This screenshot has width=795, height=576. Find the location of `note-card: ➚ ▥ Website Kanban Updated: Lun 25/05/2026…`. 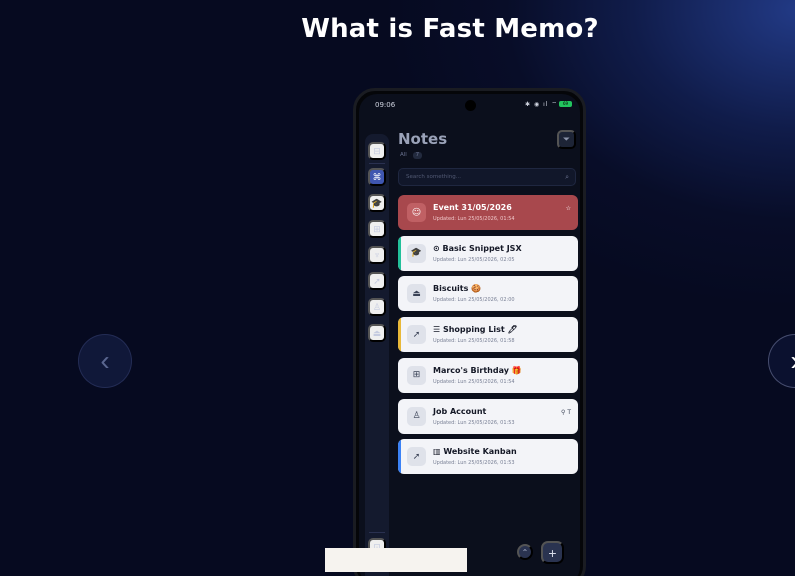

note-card: ➚ ▥ Website Kanban Updated: Lun 25/05/2026… is located at coordinates (488, 457).